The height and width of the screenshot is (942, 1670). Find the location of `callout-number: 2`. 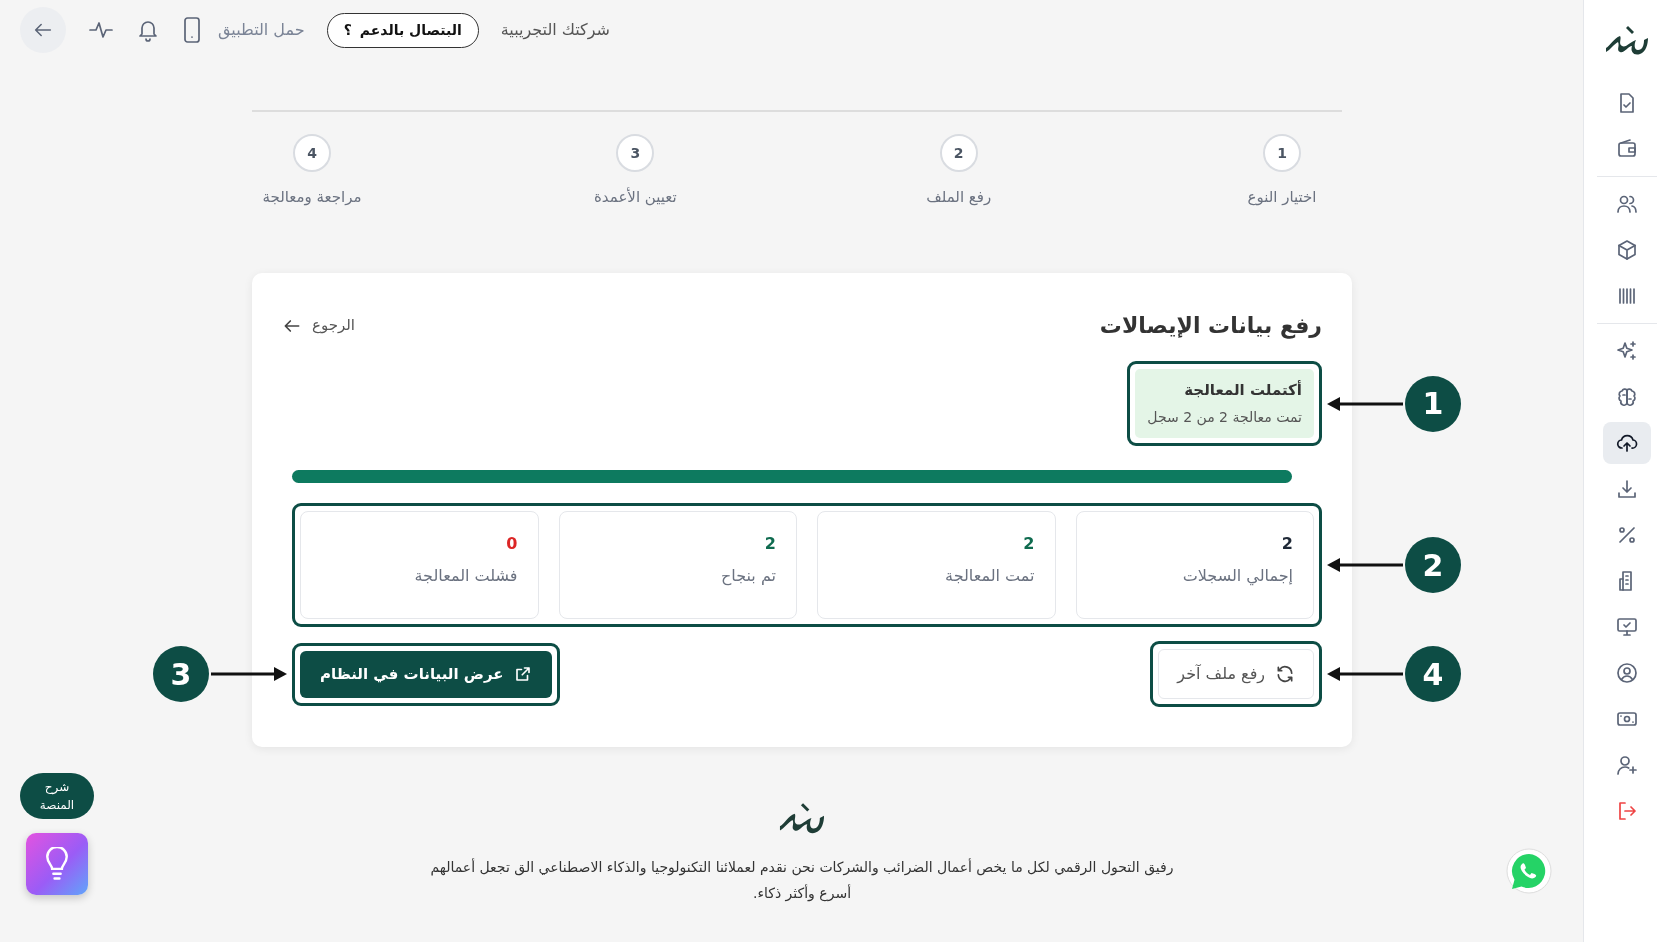

callout-number: 2 is located at coordinates (1433, 565).